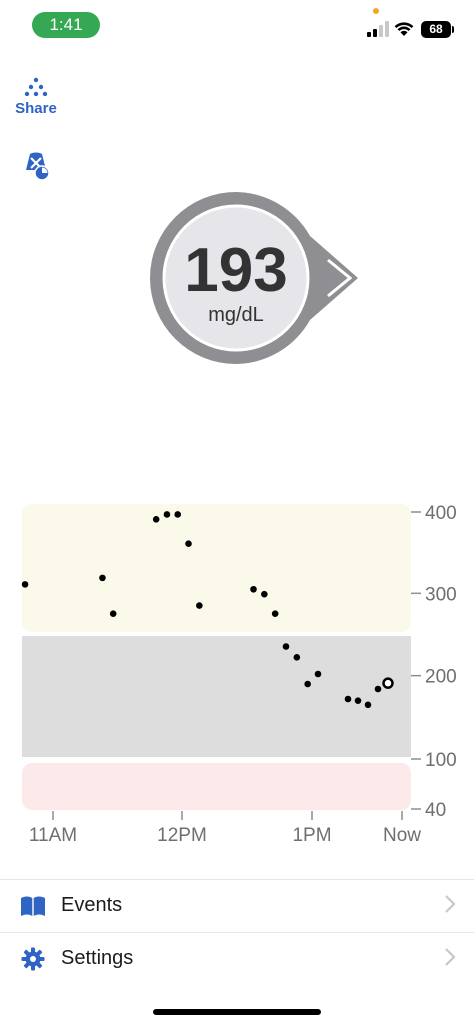 This screenshot has width=474, height=1025. What do you see at coordinates (36, 98) in the screenshot?
I see `share-button: Share` at bounding box center [36, 98].